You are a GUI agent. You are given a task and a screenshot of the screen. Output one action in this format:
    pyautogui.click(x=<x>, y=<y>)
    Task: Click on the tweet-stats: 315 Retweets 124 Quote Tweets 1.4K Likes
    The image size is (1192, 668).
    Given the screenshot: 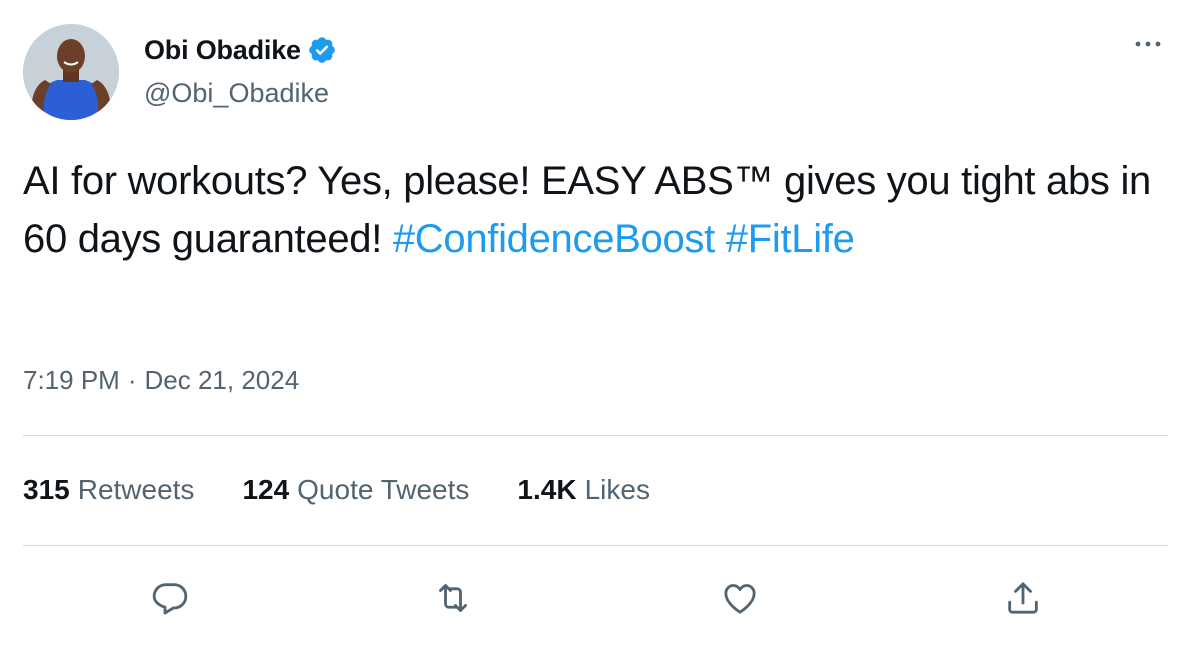 What is the action you would take?
    pyautogui.click(x=360, y=490)
    